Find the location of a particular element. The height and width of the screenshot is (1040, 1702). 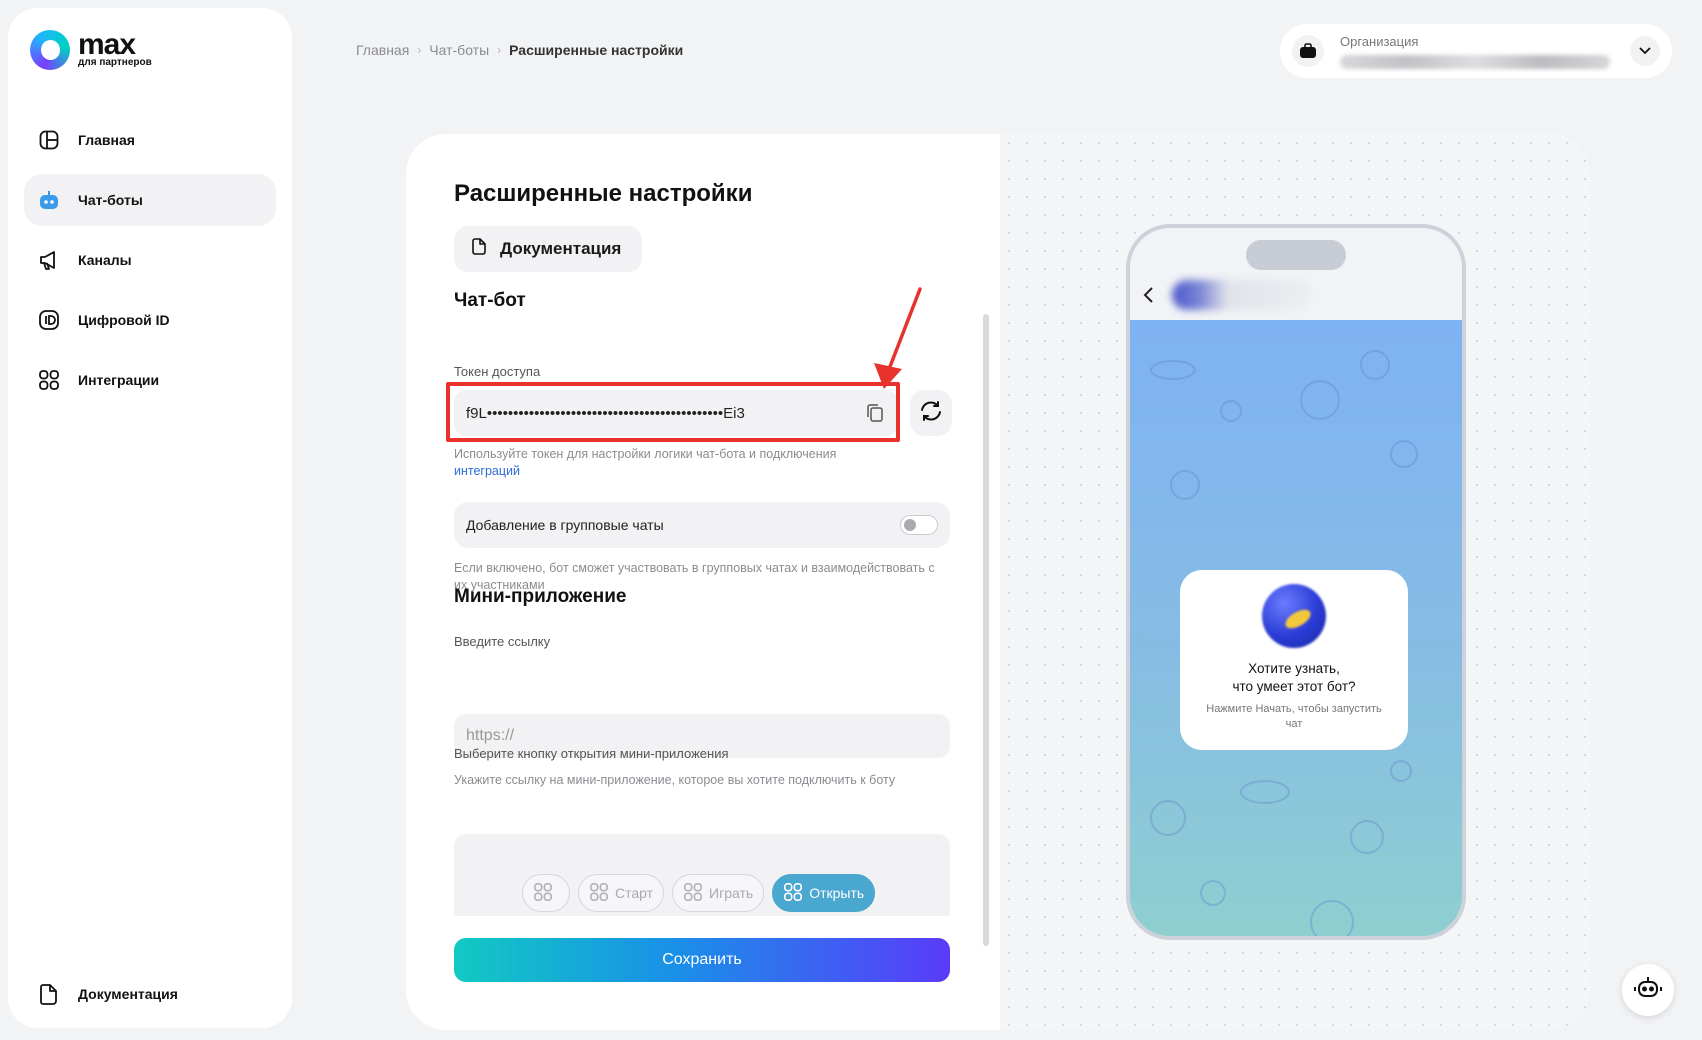

back-arrow-icon is located at coordinates (1150, 294).